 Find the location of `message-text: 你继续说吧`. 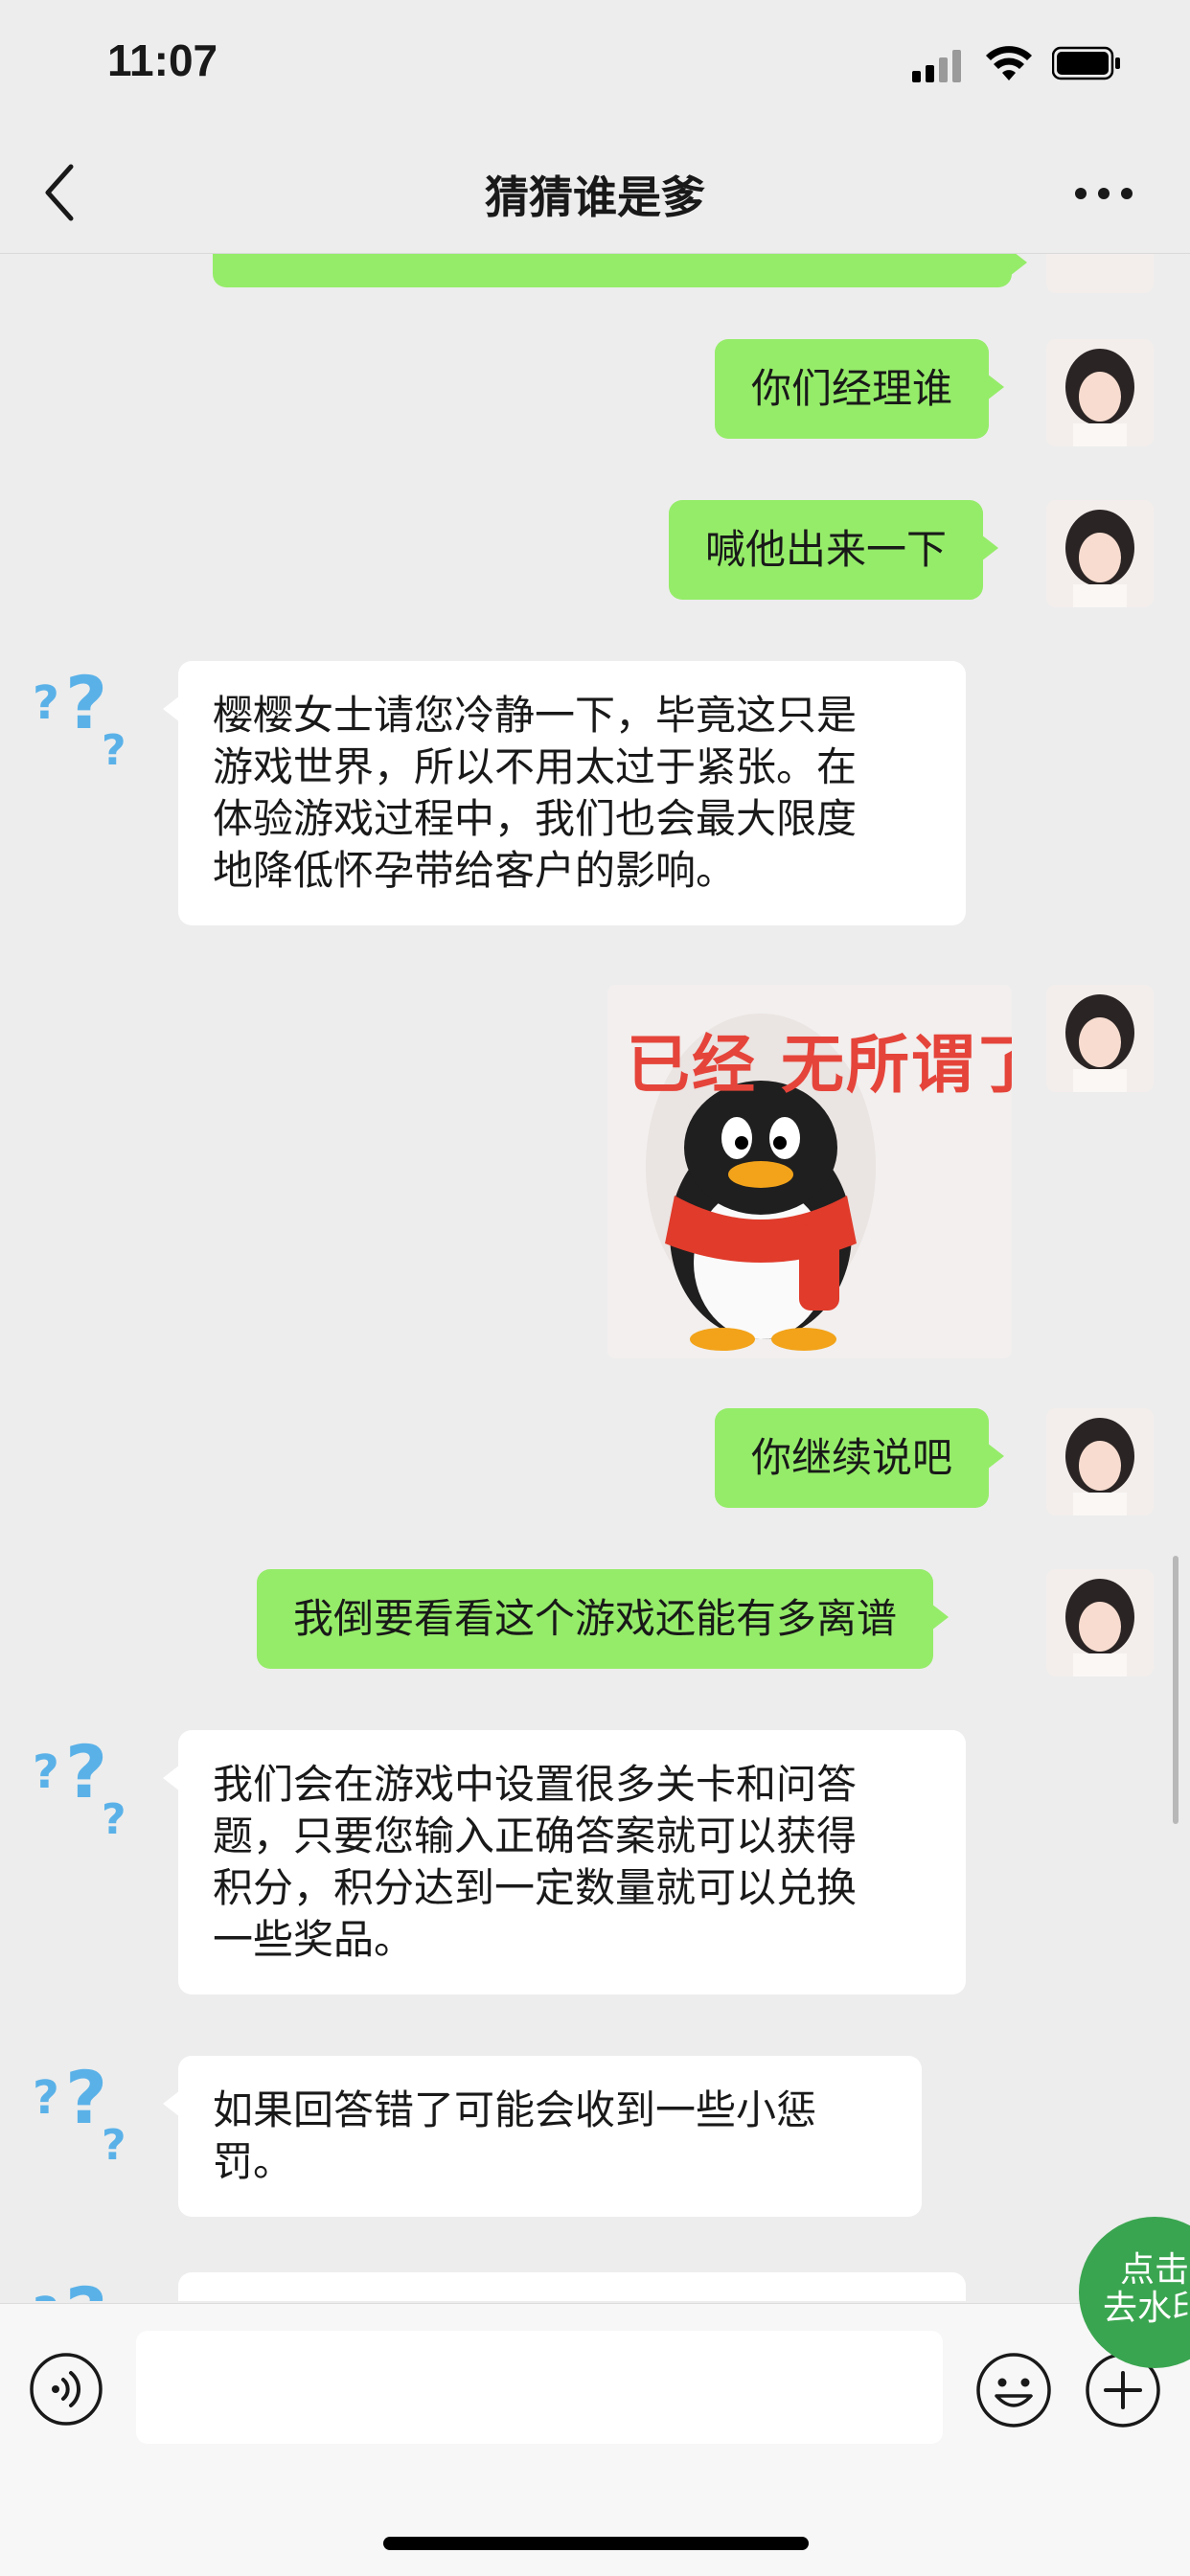

message-text: 你继续说吧 is located at coordinates (852, 1457).